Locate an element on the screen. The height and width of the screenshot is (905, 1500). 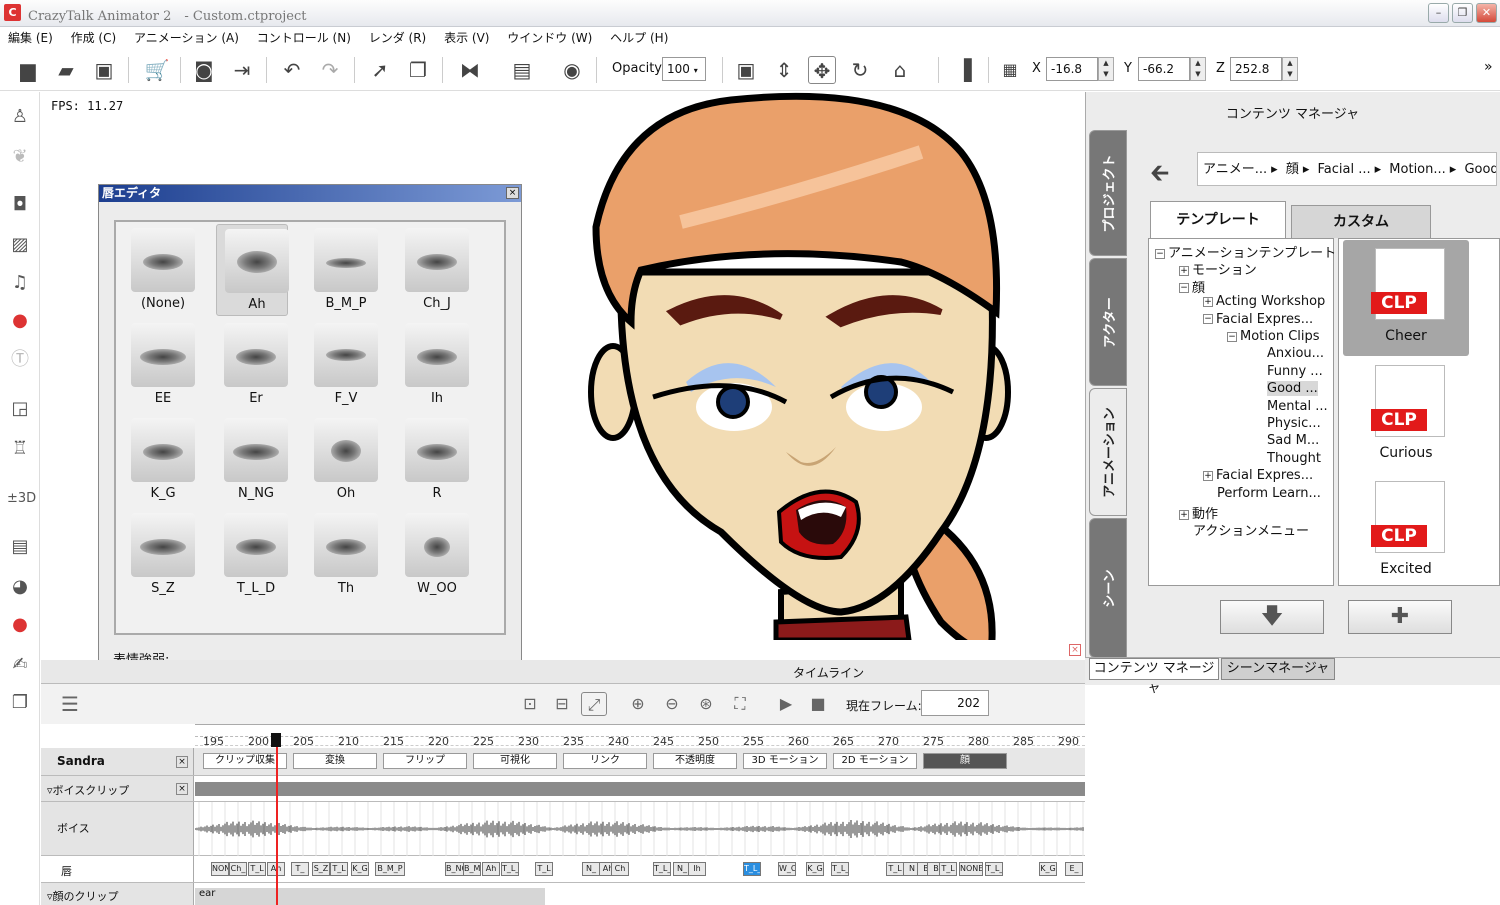
phoneme-key: E_ is located at coordinates (1074, 869).